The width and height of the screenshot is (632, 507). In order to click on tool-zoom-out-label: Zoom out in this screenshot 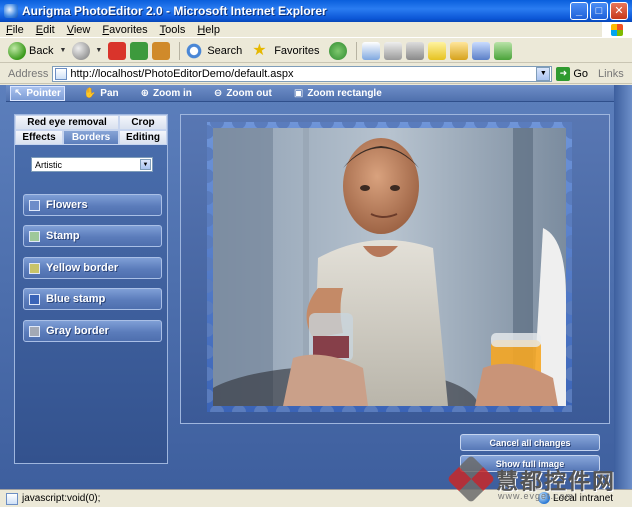, I will do `click(249, 93)`.